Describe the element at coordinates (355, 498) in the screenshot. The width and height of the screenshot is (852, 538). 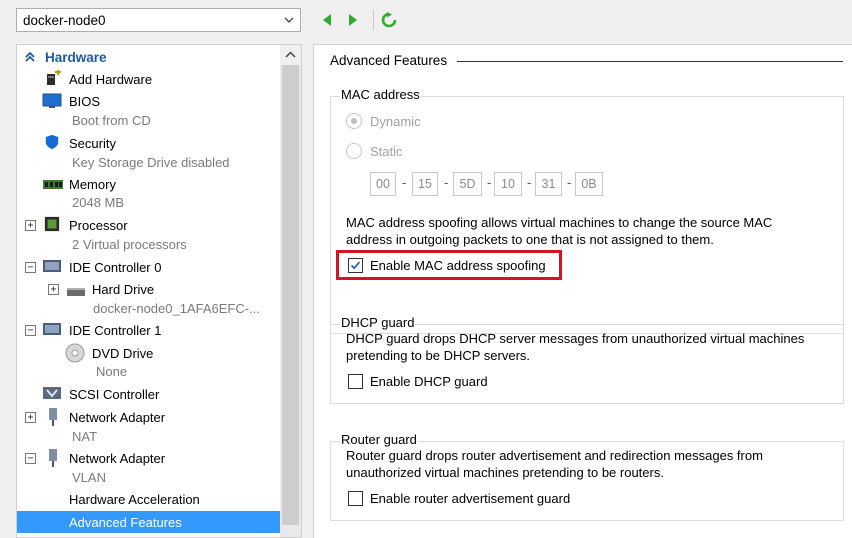
I see `router-guard-checkbox` at that location.